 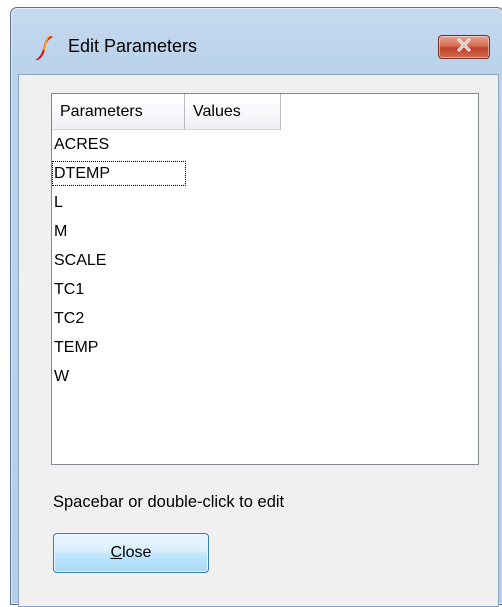 What do you see at coordinates (133, 46) in the screenshot?
I see `window-title: Edit Parameters` at bounding box center [133, 46].